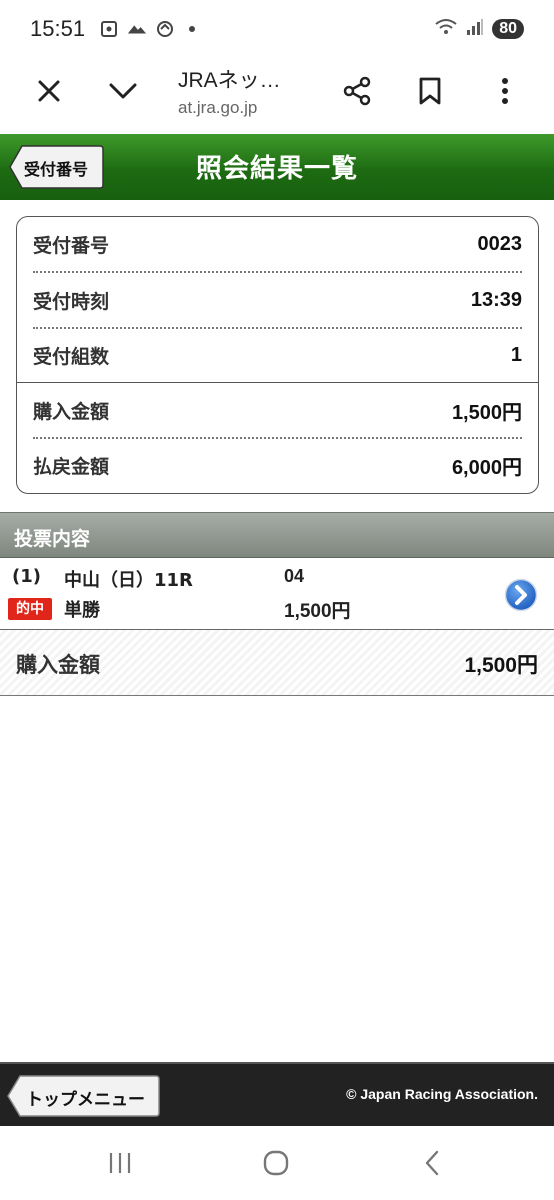 The image size is (554, 1200). Describe the element at coordinates (52, 539) in the screenshot. I see `vote-section-title: 投票内容` at that location.